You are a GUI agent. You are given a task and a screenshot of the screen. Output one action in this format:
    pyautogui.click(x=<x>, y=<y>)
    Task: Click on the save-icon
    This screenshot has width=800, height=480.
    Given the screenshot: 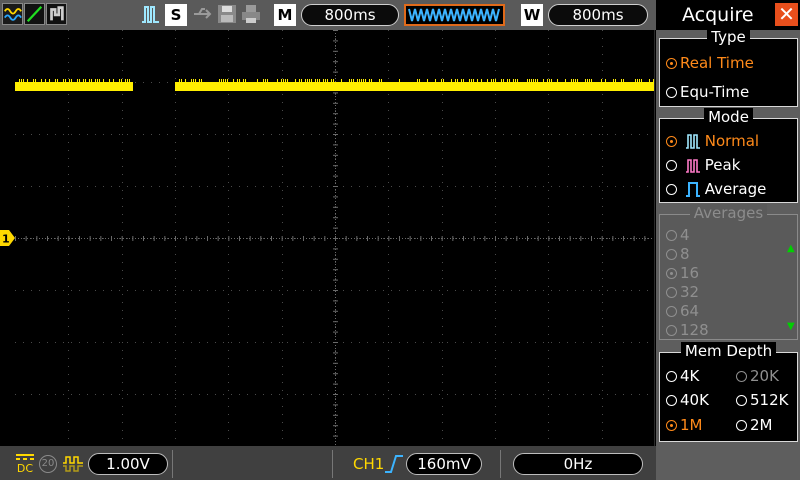 What is the action you would take?
    pyautogui.click(x=227, y=14)
    